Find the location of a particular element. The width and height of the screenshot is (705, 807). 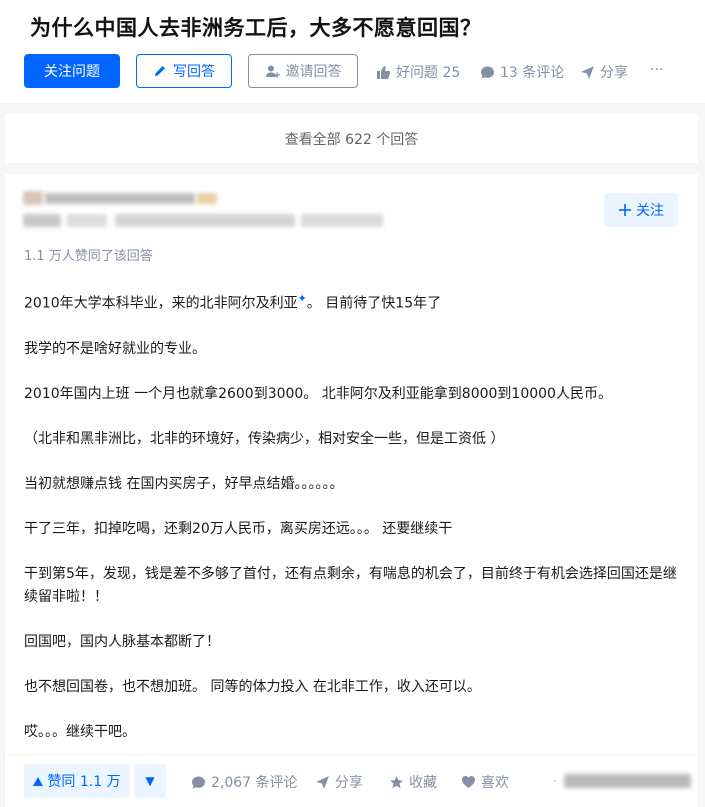

author-name is located at coordinates (120, 198).